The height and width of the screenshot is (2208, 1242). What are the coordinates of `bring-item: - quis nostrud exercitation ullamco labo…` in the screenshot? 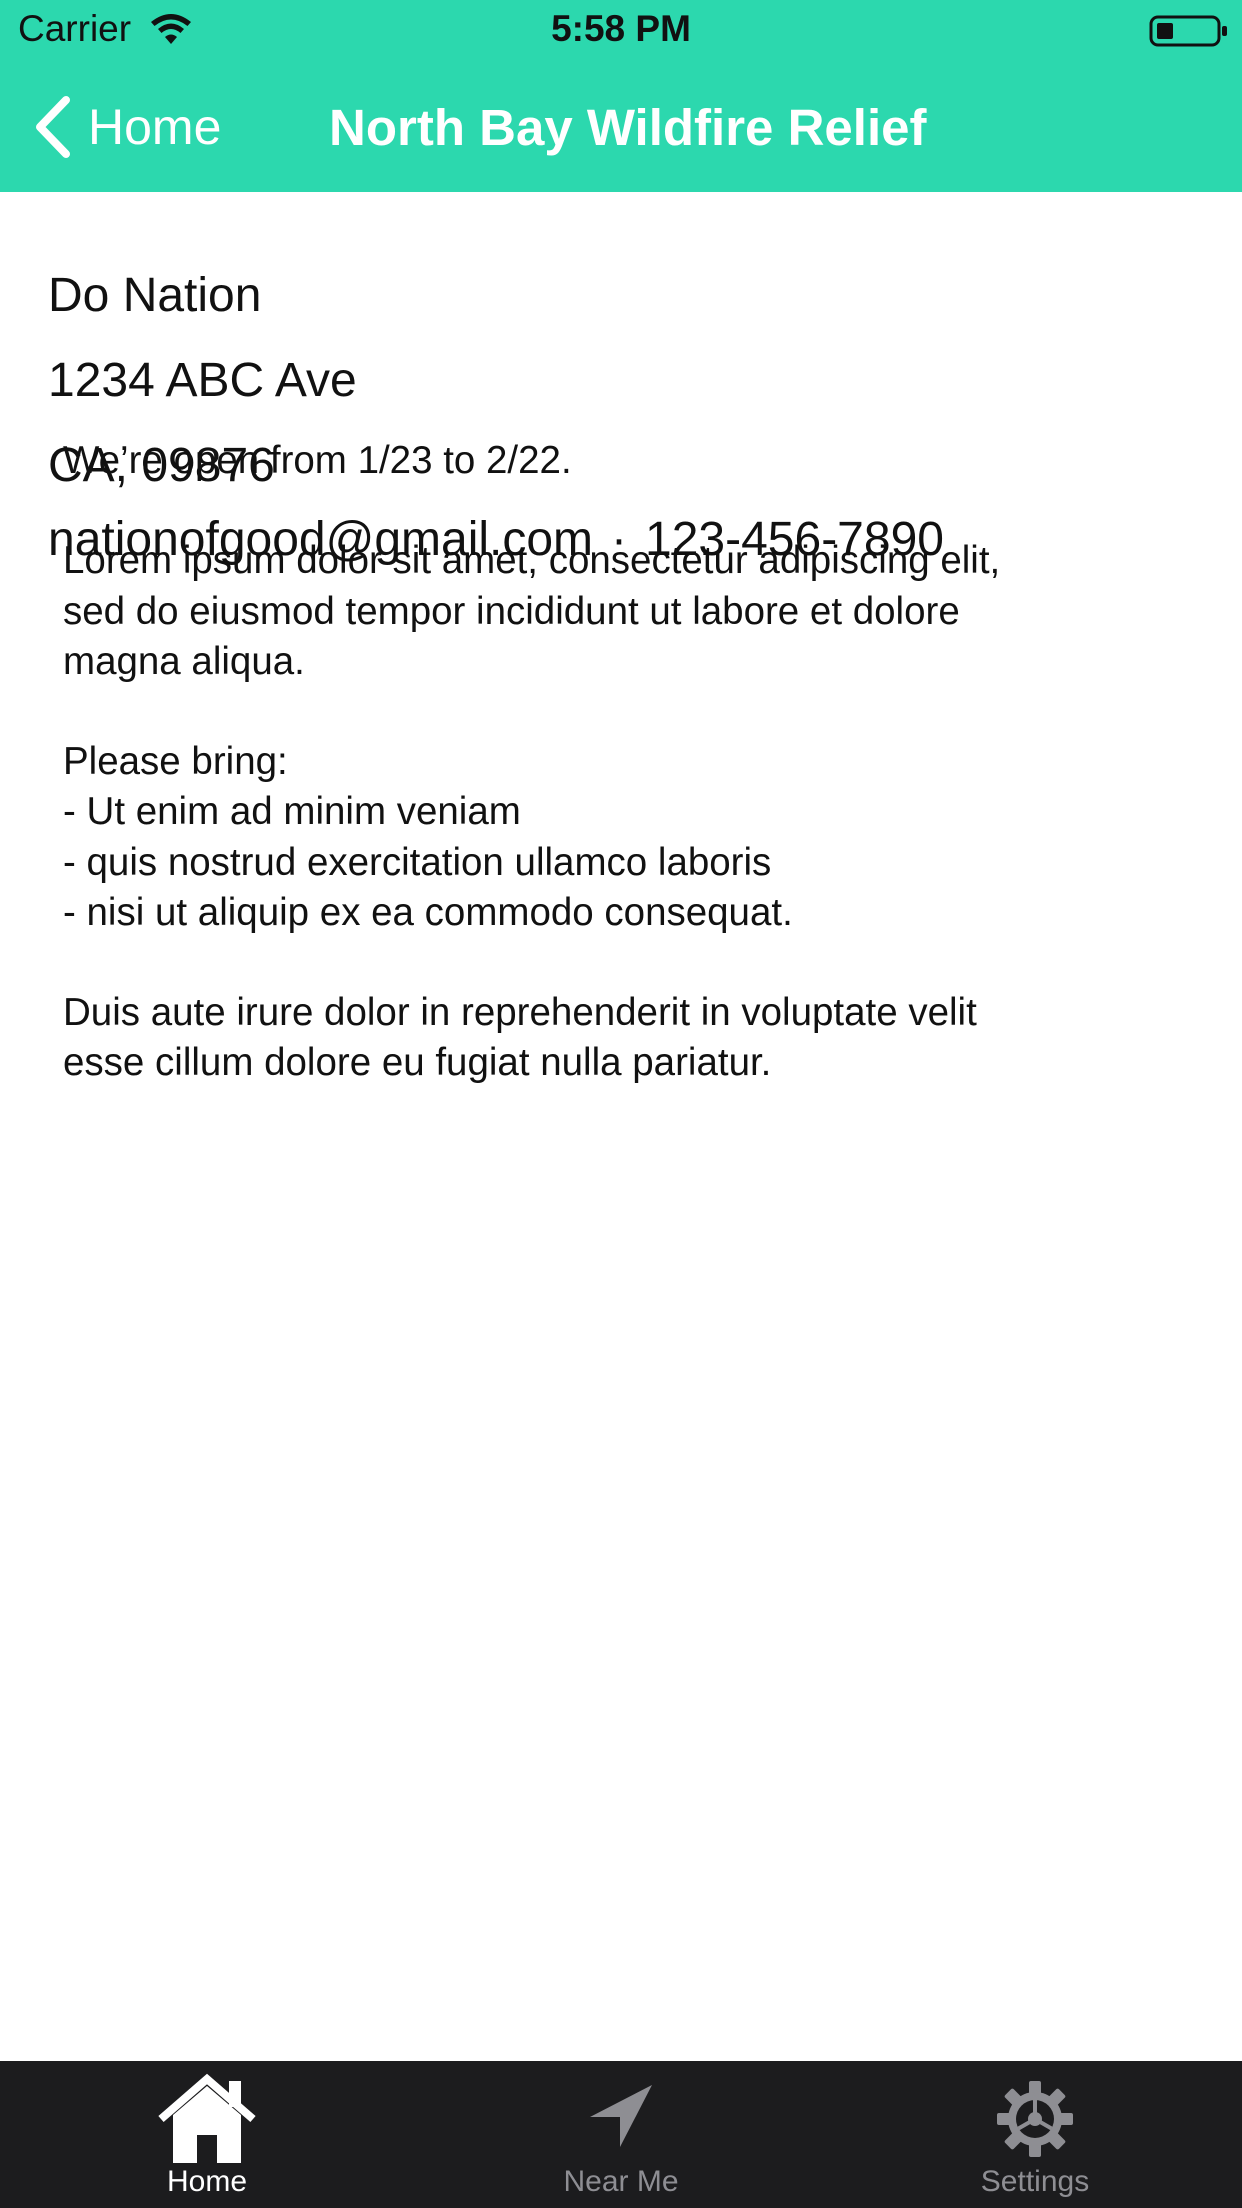 It's located at (417, 862).